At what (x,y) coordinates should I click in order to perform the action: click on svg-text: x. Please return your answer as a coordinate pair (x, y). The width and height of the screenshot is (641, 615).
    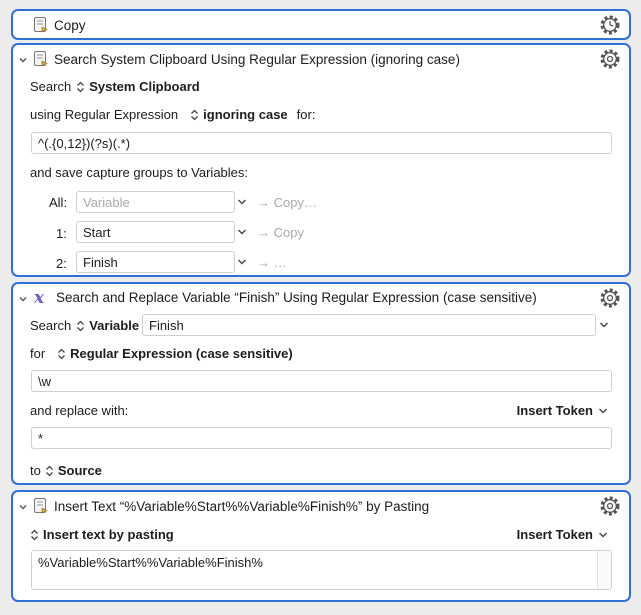
    Looking at the image, I should click on (39, 297).